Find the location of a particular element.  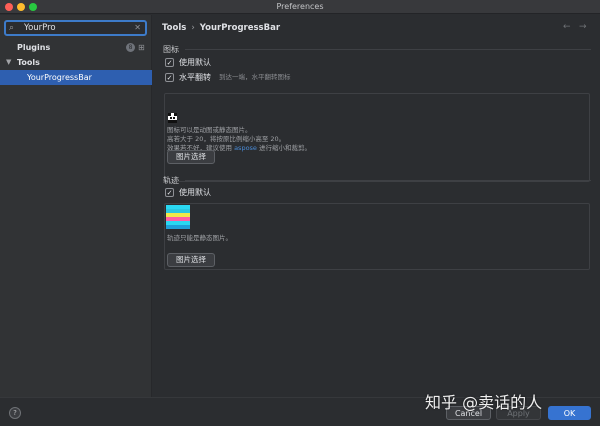

window-title: Preferences is located at coordinates (300, 6).